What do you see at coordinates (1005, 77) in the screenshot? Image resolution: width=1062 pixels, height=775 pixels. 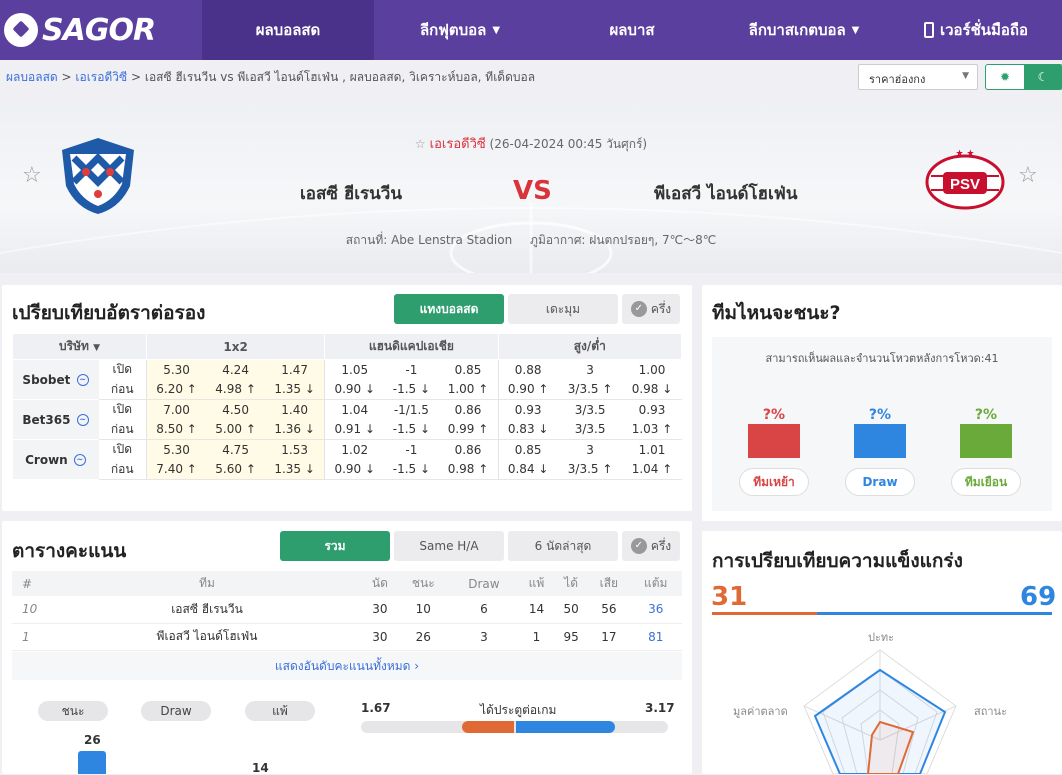 I see `sun-icon: ✹` at bounding box center [1005, 77].